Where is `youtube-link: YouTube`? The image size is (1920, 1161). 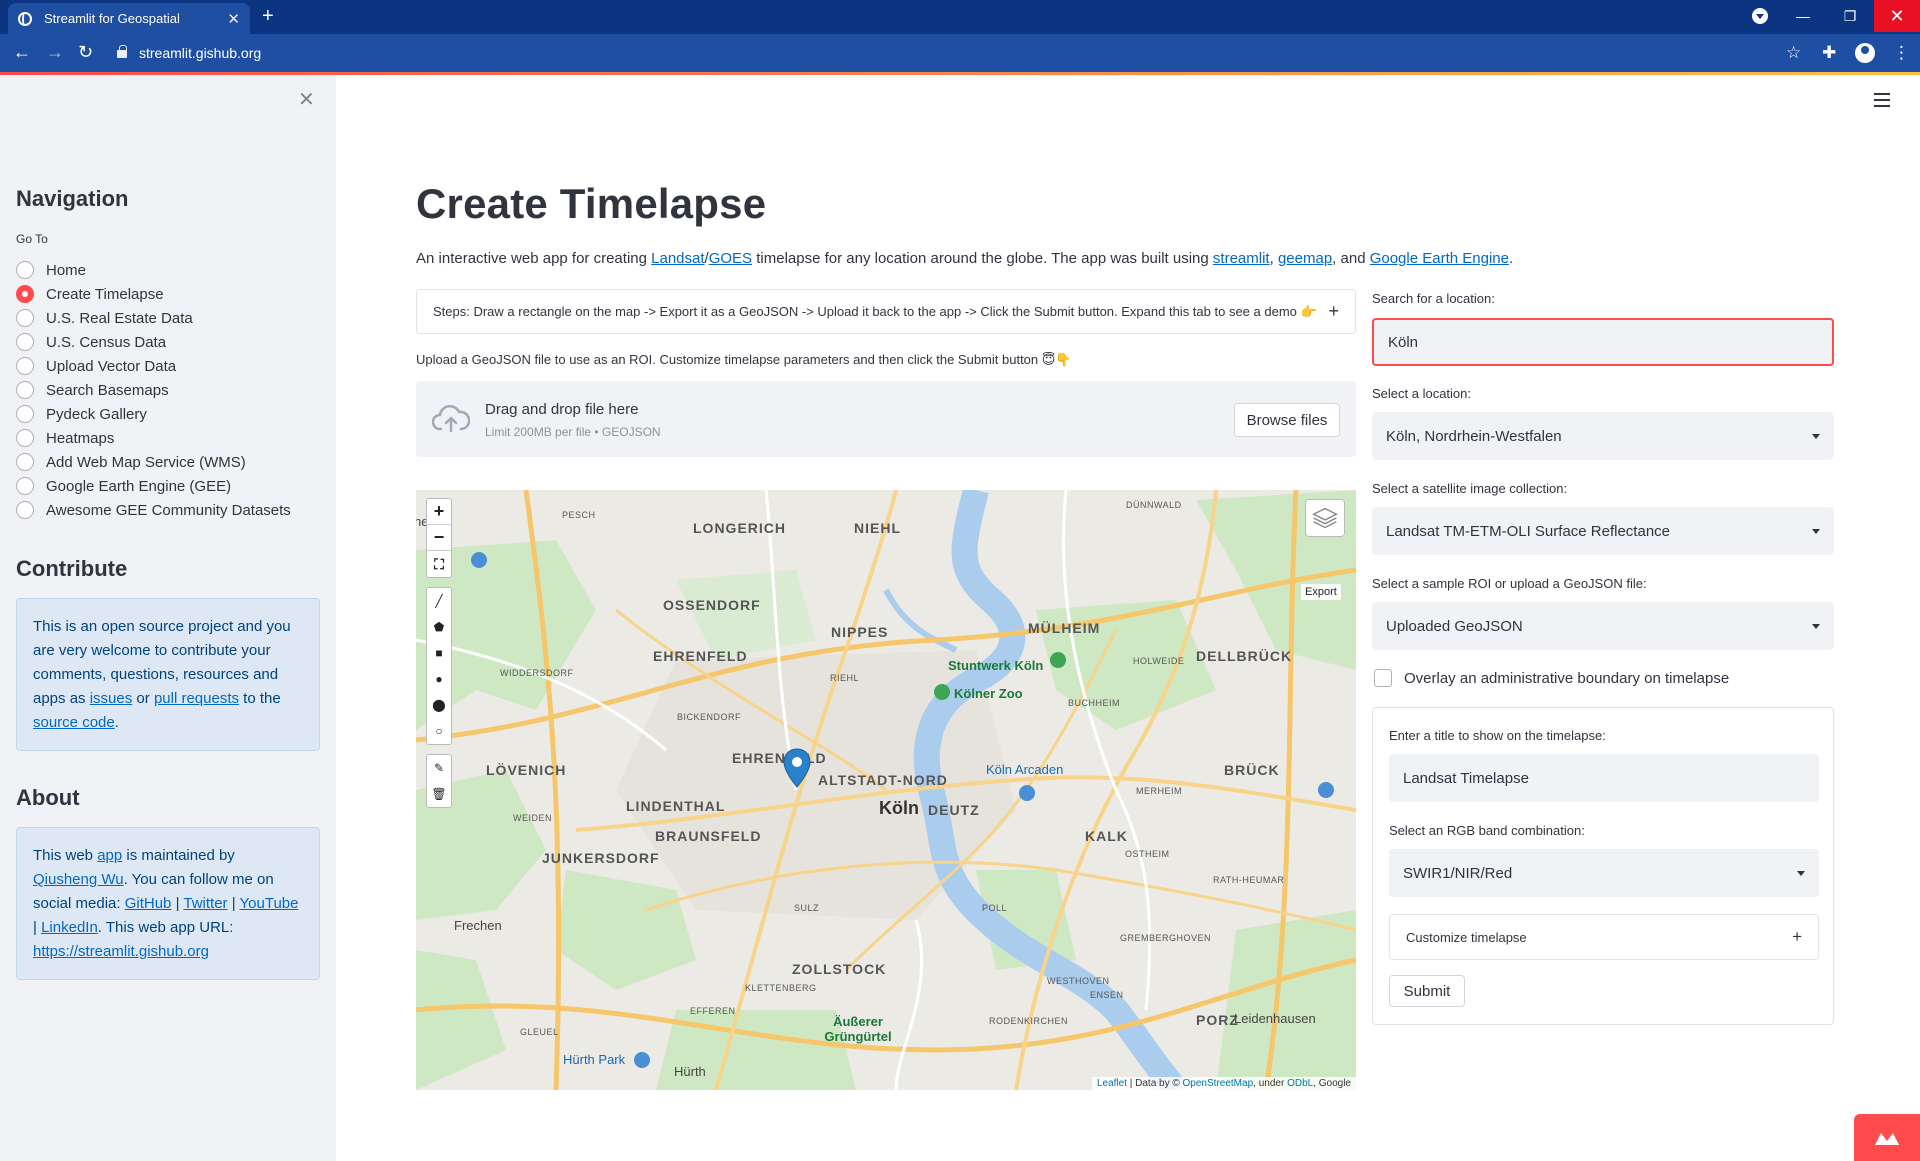
youtube-link: YouTube is located at coordinates (269, 903).